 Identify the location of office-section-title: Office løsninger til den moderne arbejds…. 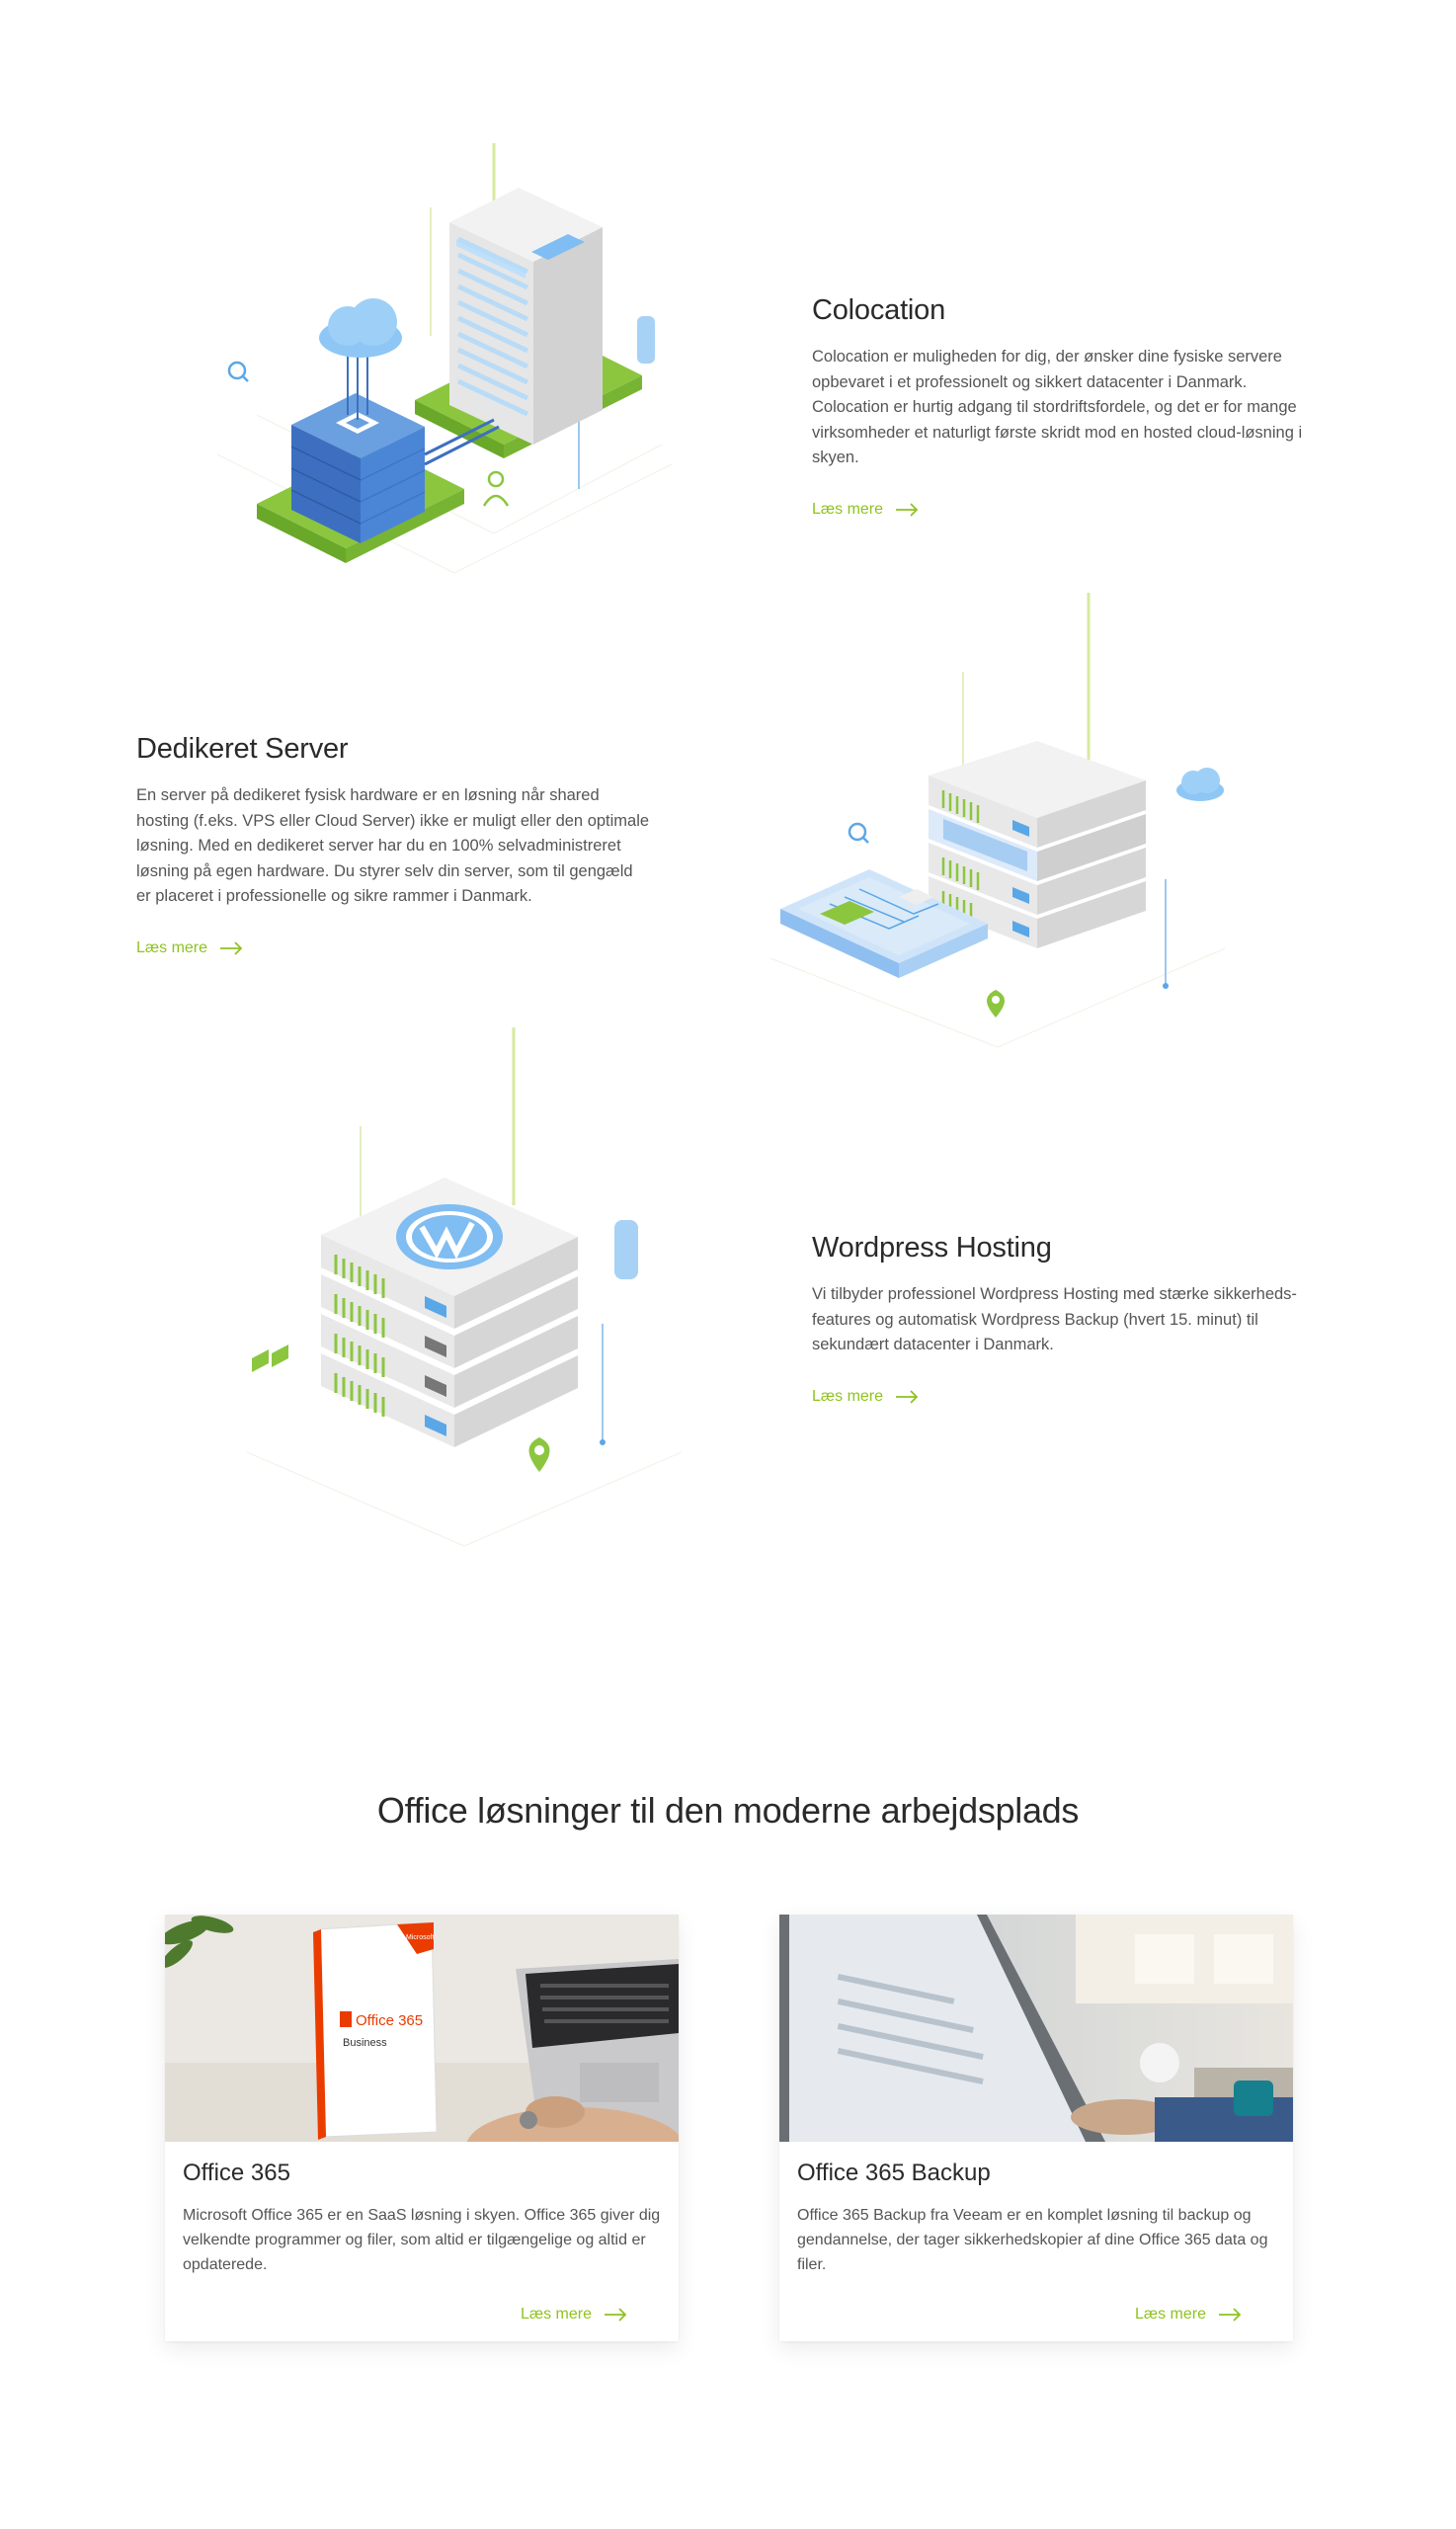
(728, 1810).